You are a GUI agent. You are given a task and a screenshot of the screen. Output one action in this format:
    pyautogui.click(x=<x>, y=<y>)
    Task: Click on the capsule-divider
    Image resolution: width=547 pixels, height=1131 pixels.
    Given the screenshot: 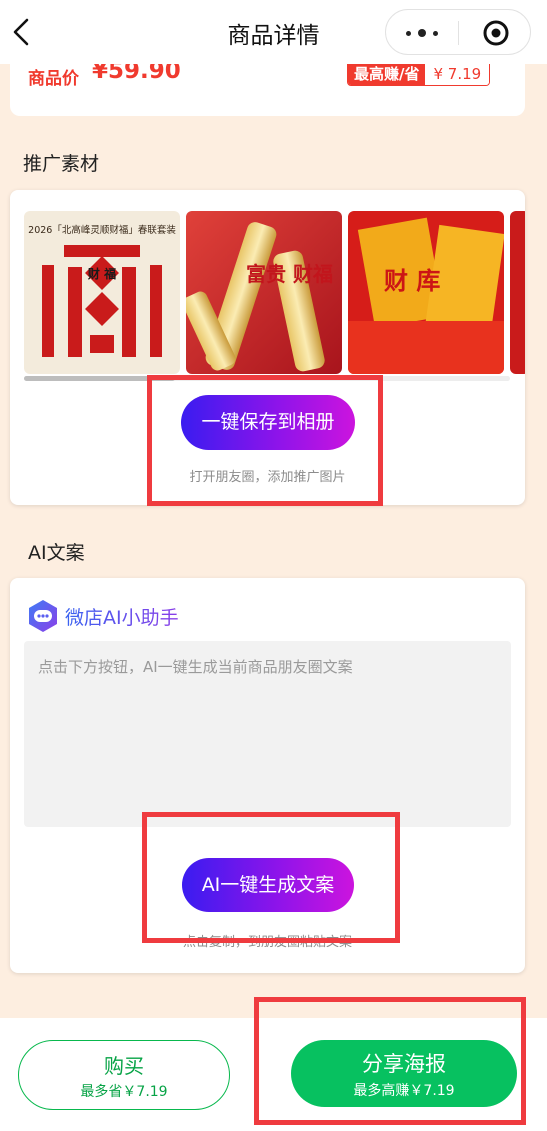 What is the action you would take?
    pyautogui.click(x=458, y=33)
    